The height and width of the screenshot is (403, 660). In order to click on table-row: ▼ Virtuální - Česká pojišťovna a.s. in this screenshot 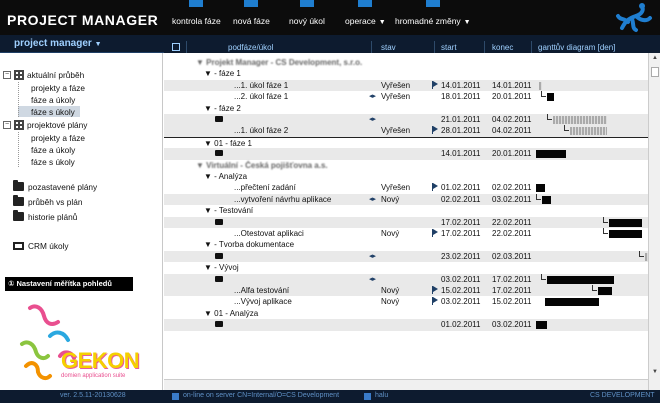, I will do `click(406, 165)`.